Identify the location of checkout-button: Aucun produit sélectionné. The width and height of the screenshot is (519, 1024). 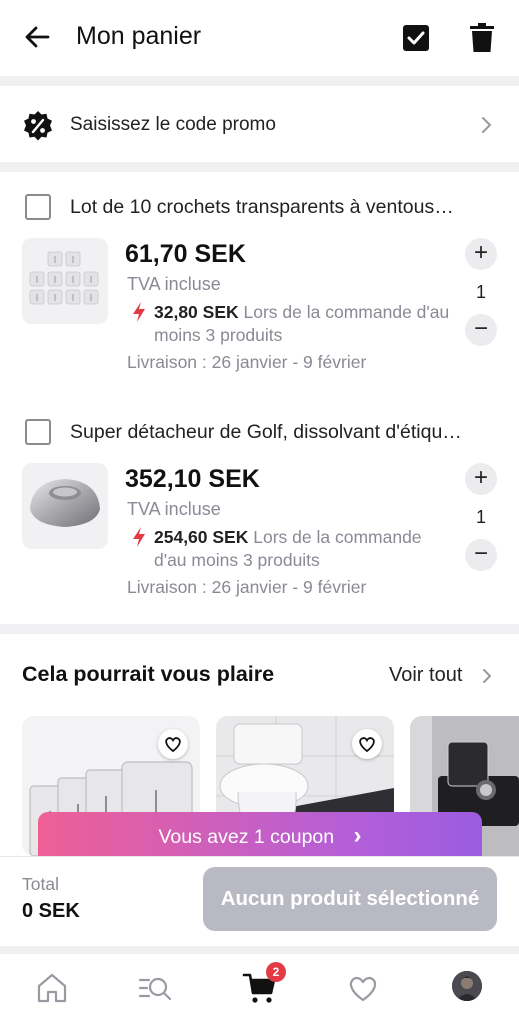
(350, 899).